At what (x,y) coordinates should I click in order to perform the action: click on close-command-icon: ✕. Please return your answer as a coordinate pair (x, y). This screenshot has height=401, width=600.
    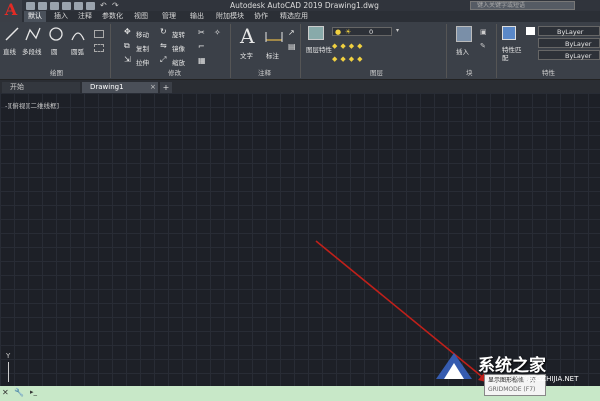
    Looking at the image, I should click on (5, 392).